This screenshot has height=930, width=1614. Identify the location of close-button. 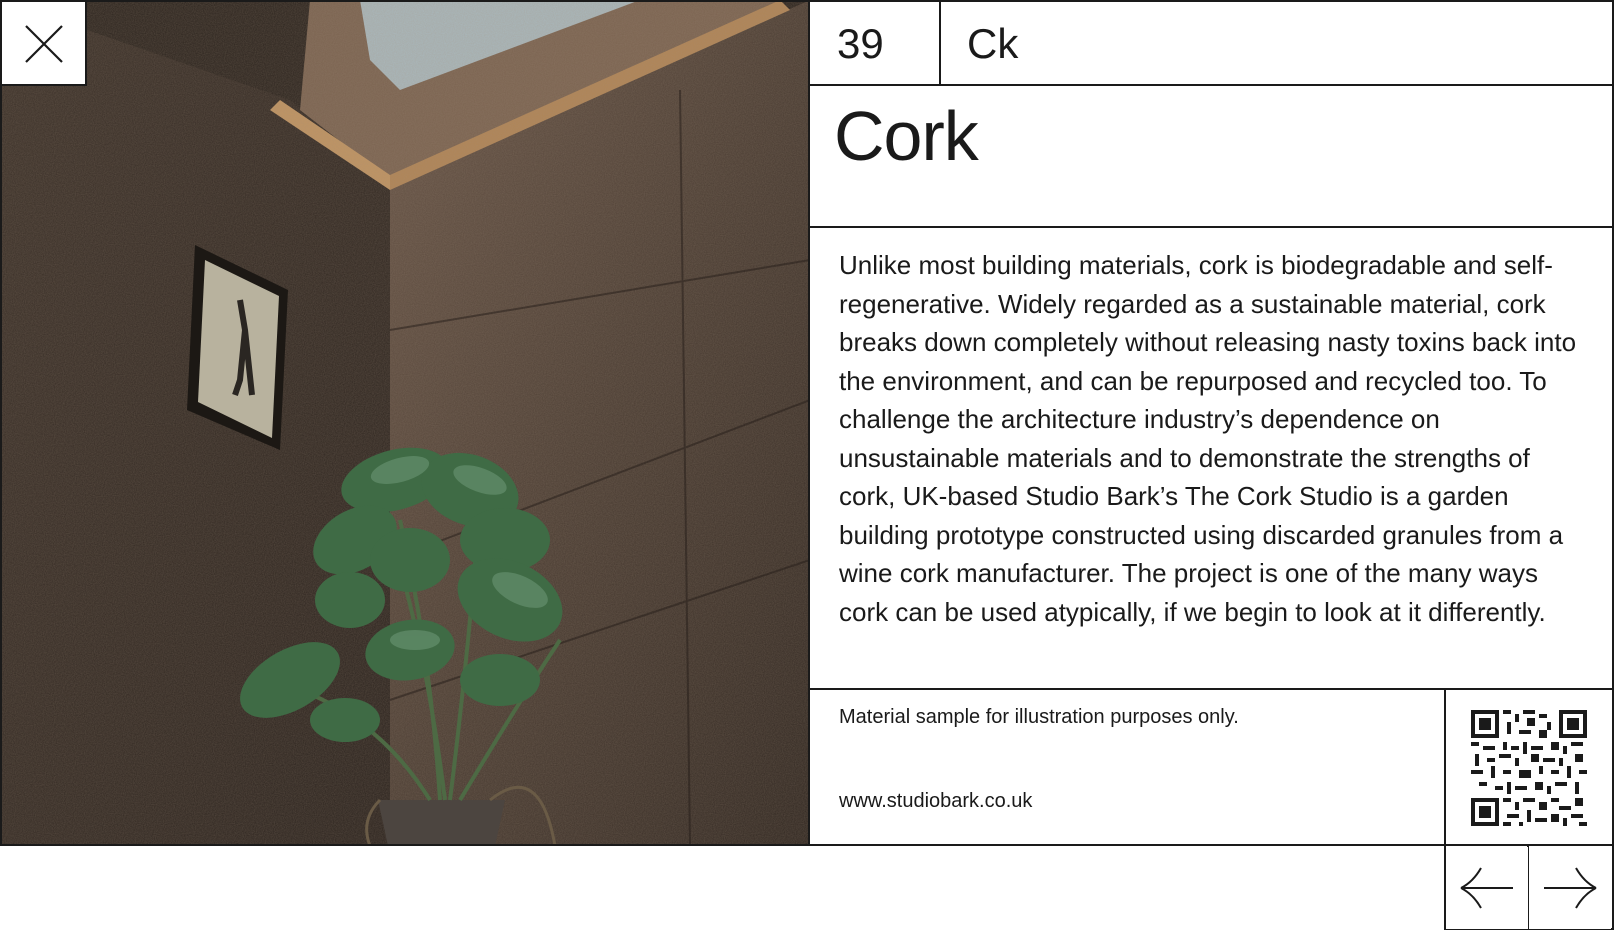
(43, 43).